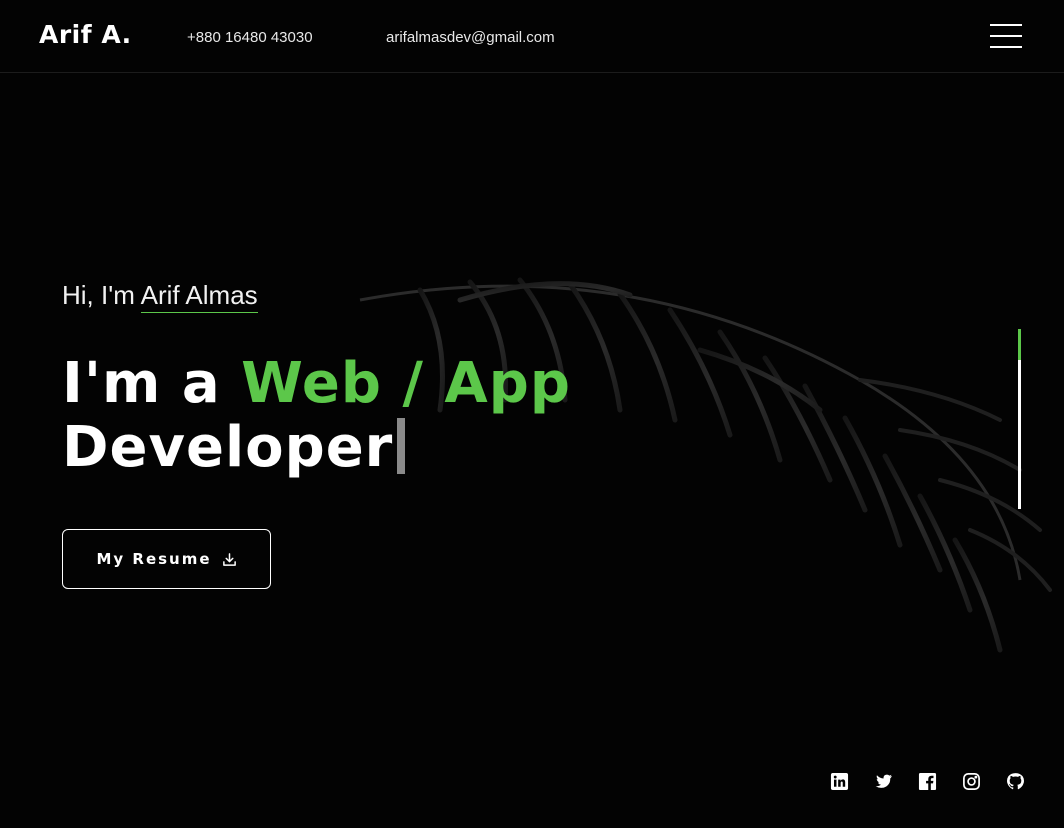 This screenshot has height=828, width=1064. I want to click on social-links, so click(927, 781).